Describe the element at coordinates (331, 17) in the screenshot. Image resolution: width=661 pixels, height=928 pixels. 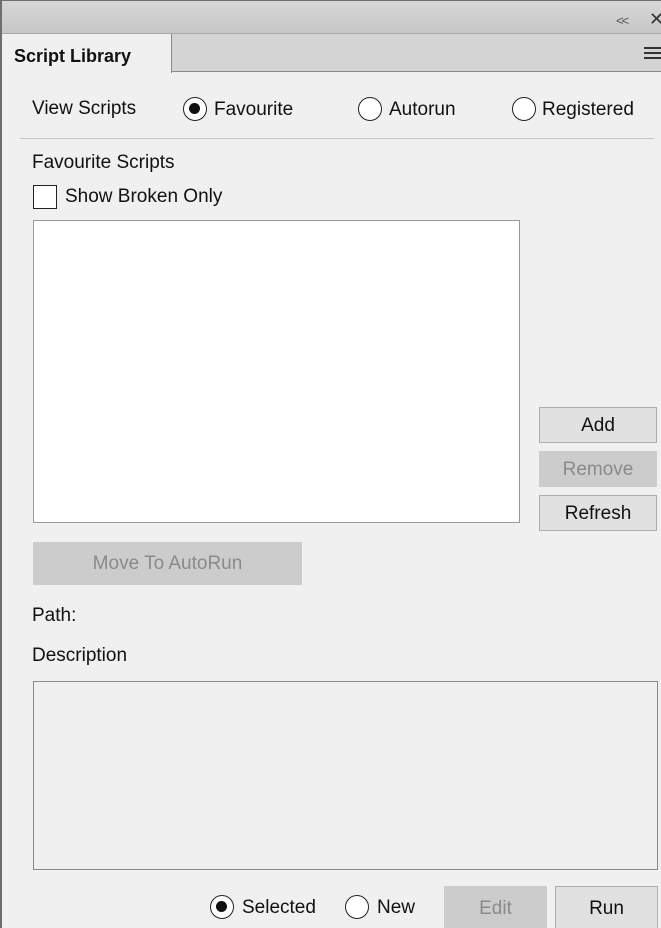
I see `panel-titlebar: << ✕` at that location.